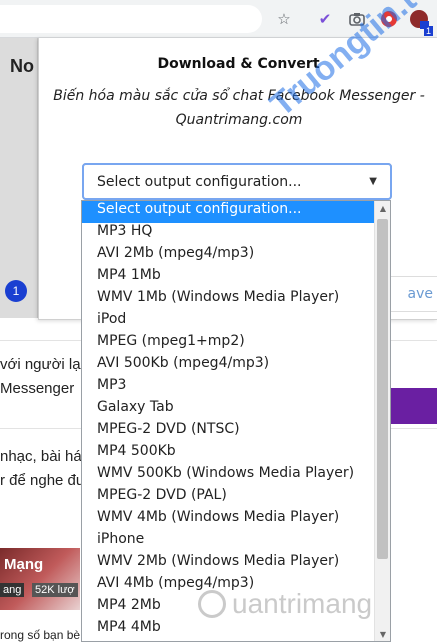 This screenshot has width=437, height=642. Describe the element at coordinates (55, 590) in the screenshot. I see `thumbnail-views: 52K lượ` at that location.